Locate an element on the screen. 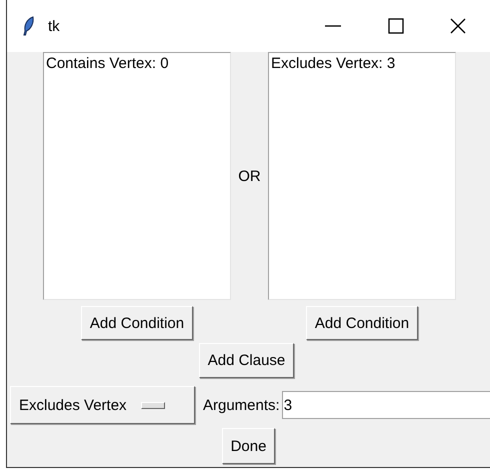 This screenshot has height=471, width=490. condition-dropdown: Excludes Vertex is located at coordinates (102, 405).